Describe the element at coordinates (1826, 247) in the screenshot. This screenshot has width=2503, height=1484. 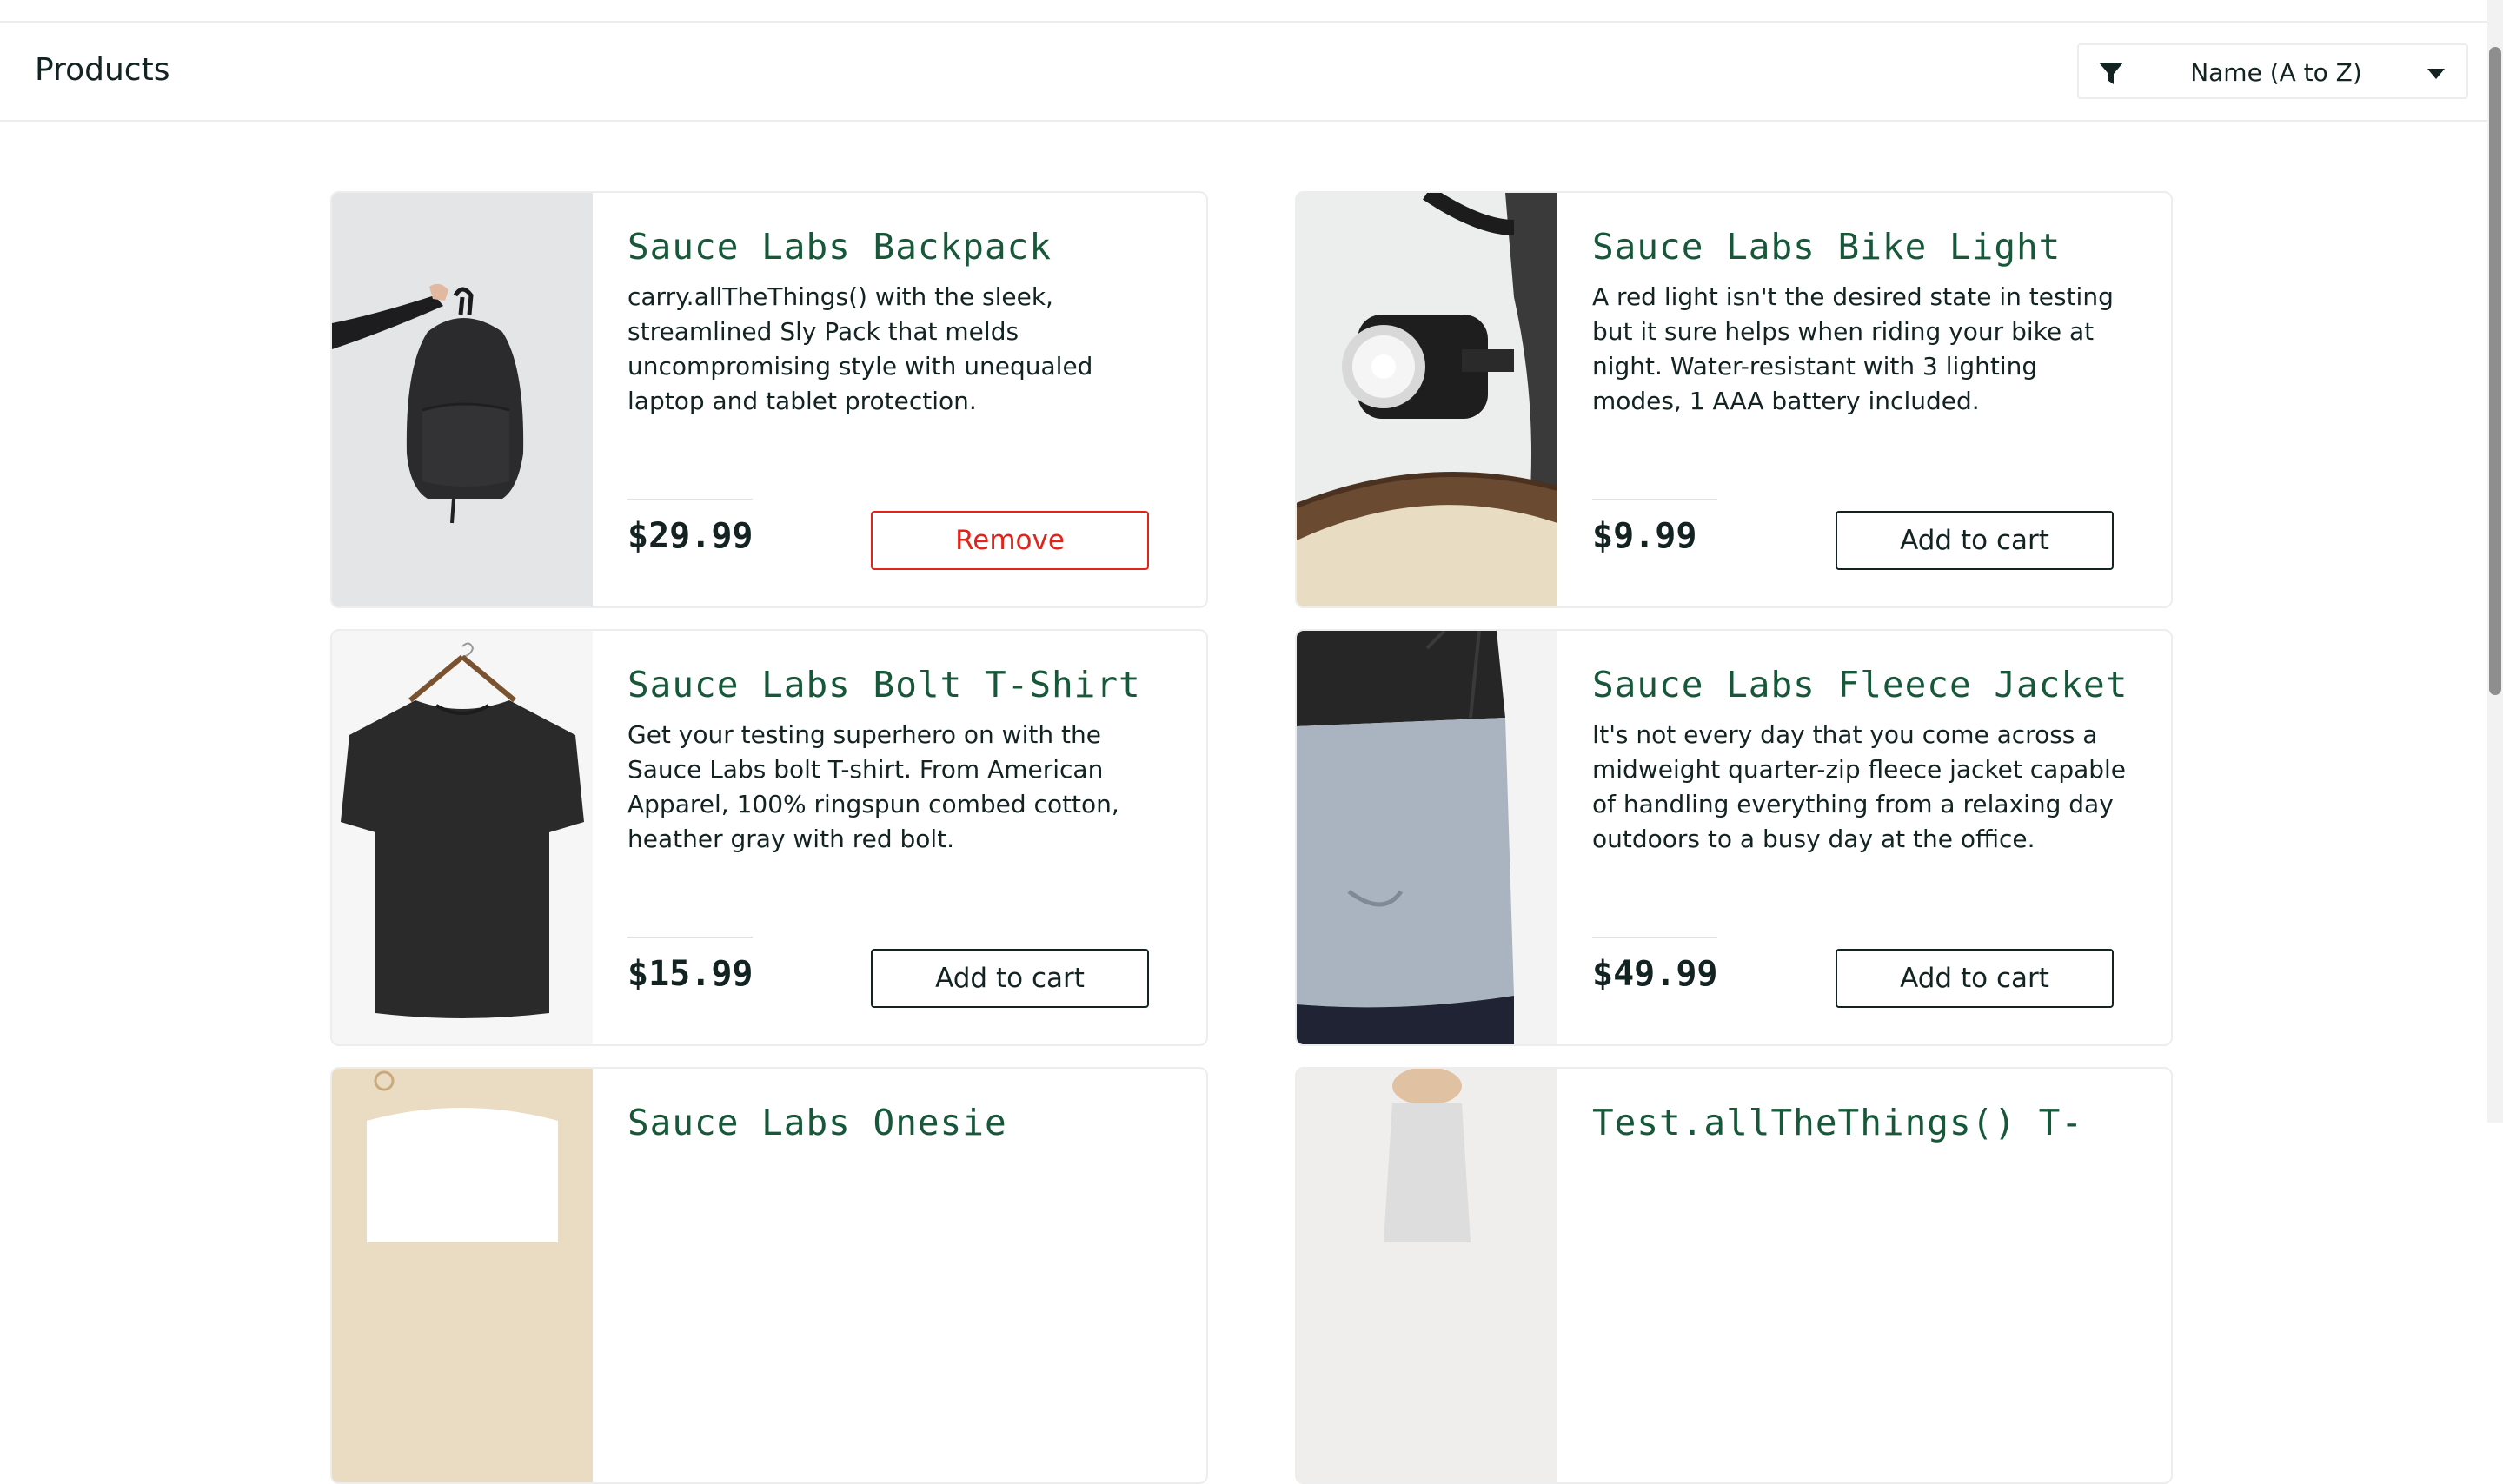
I see `item-name-link: Sauce Labs Bike Light` at that location.